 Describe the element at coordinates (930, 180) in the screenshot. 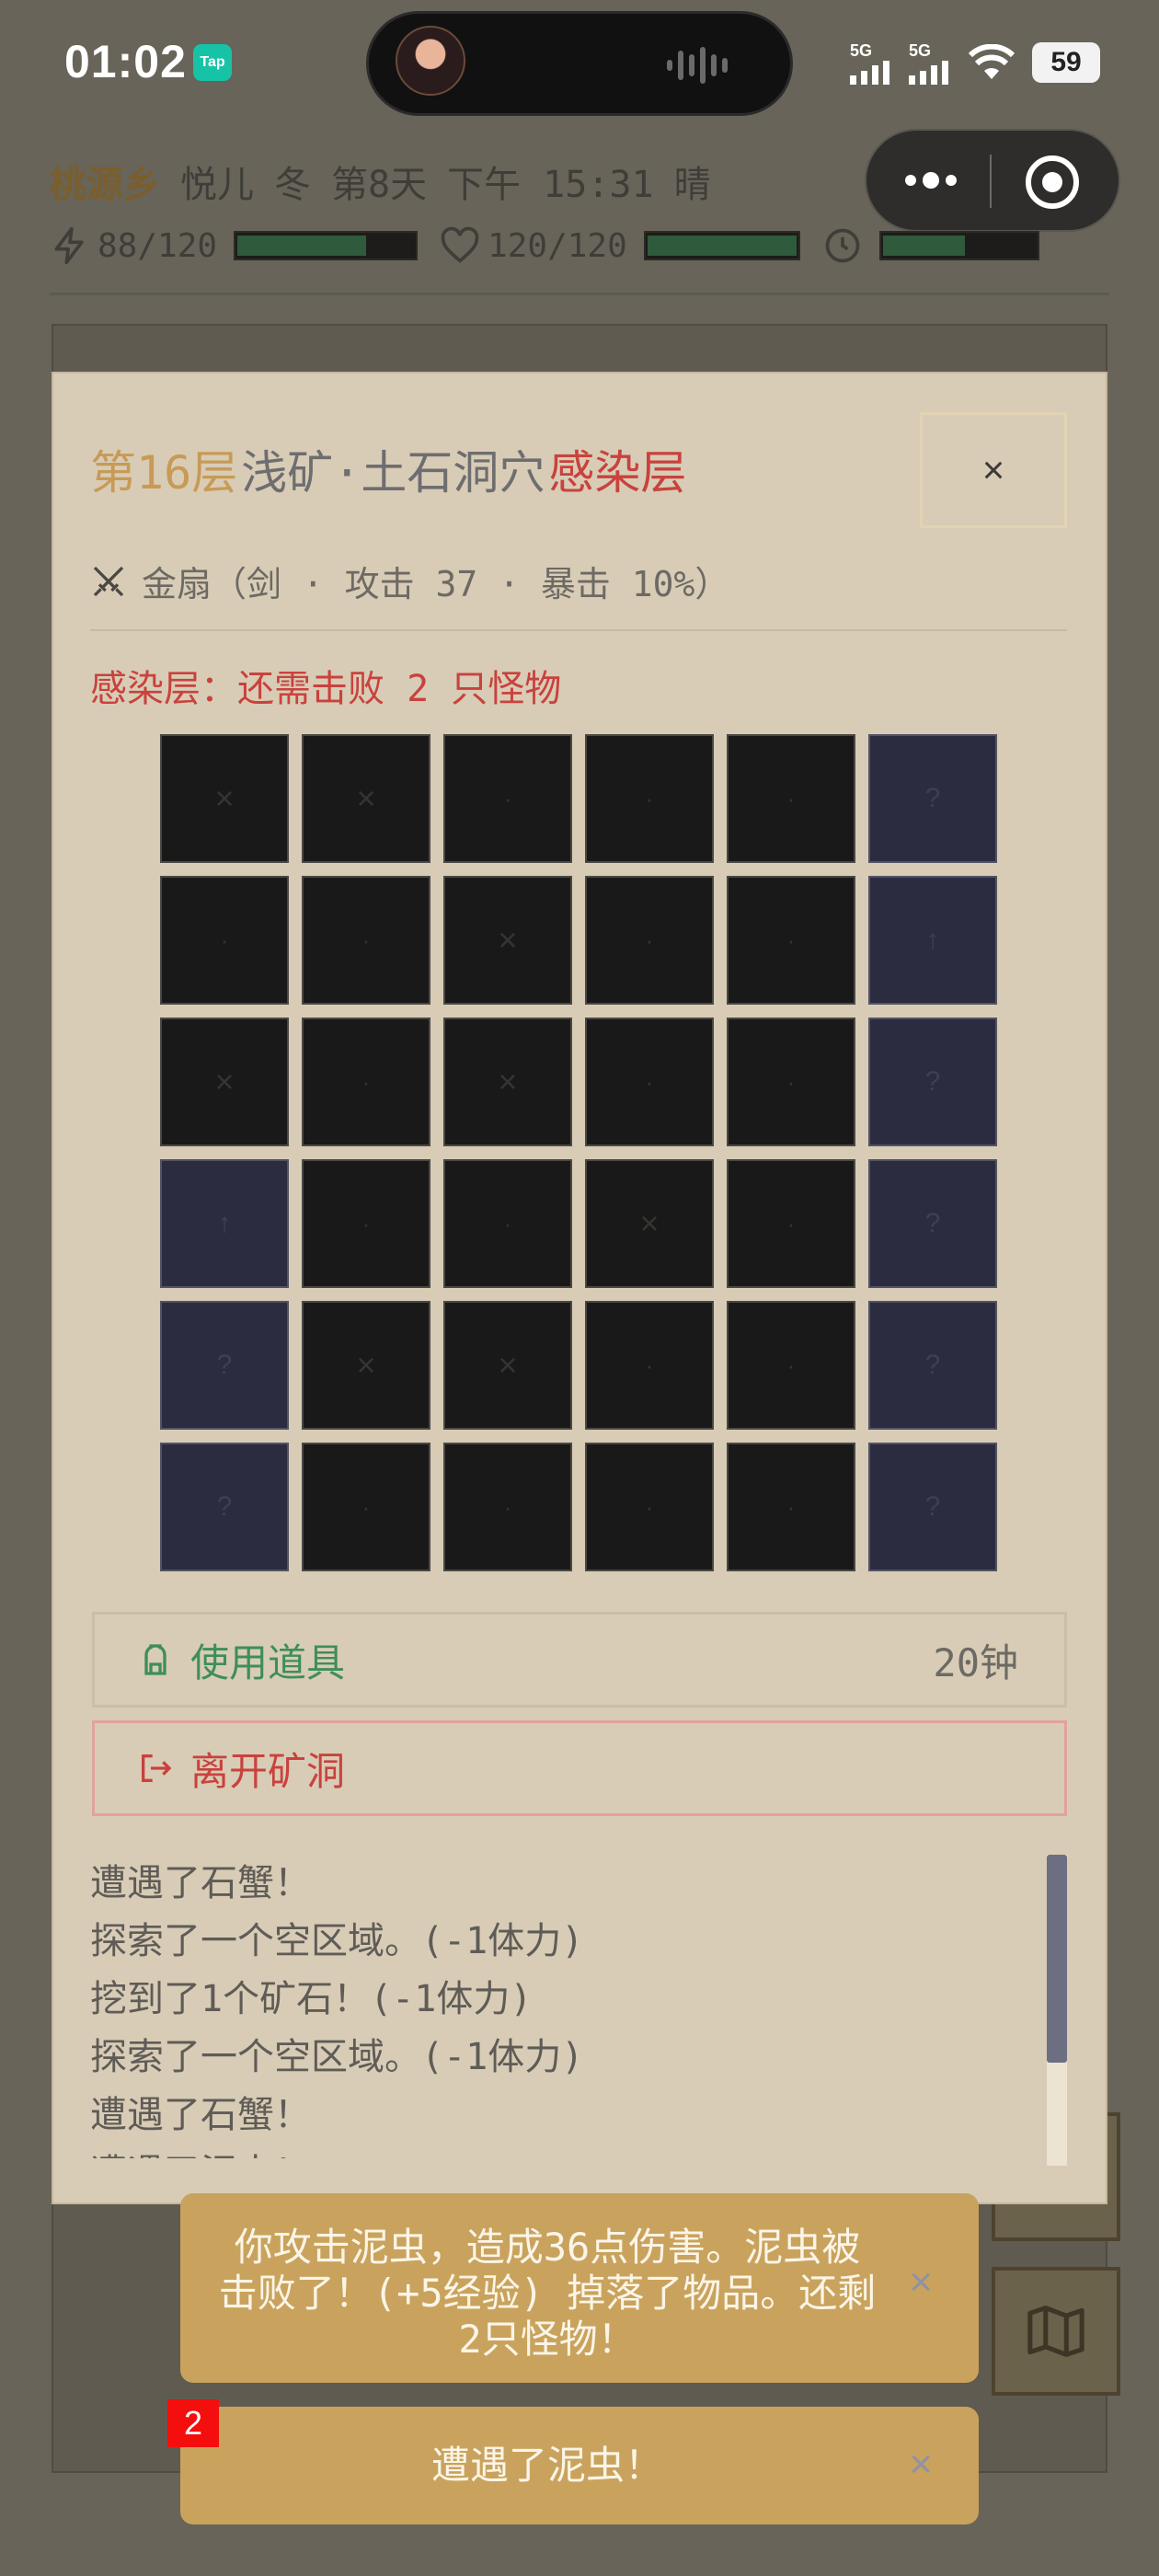

I see `more-icon` at that location.